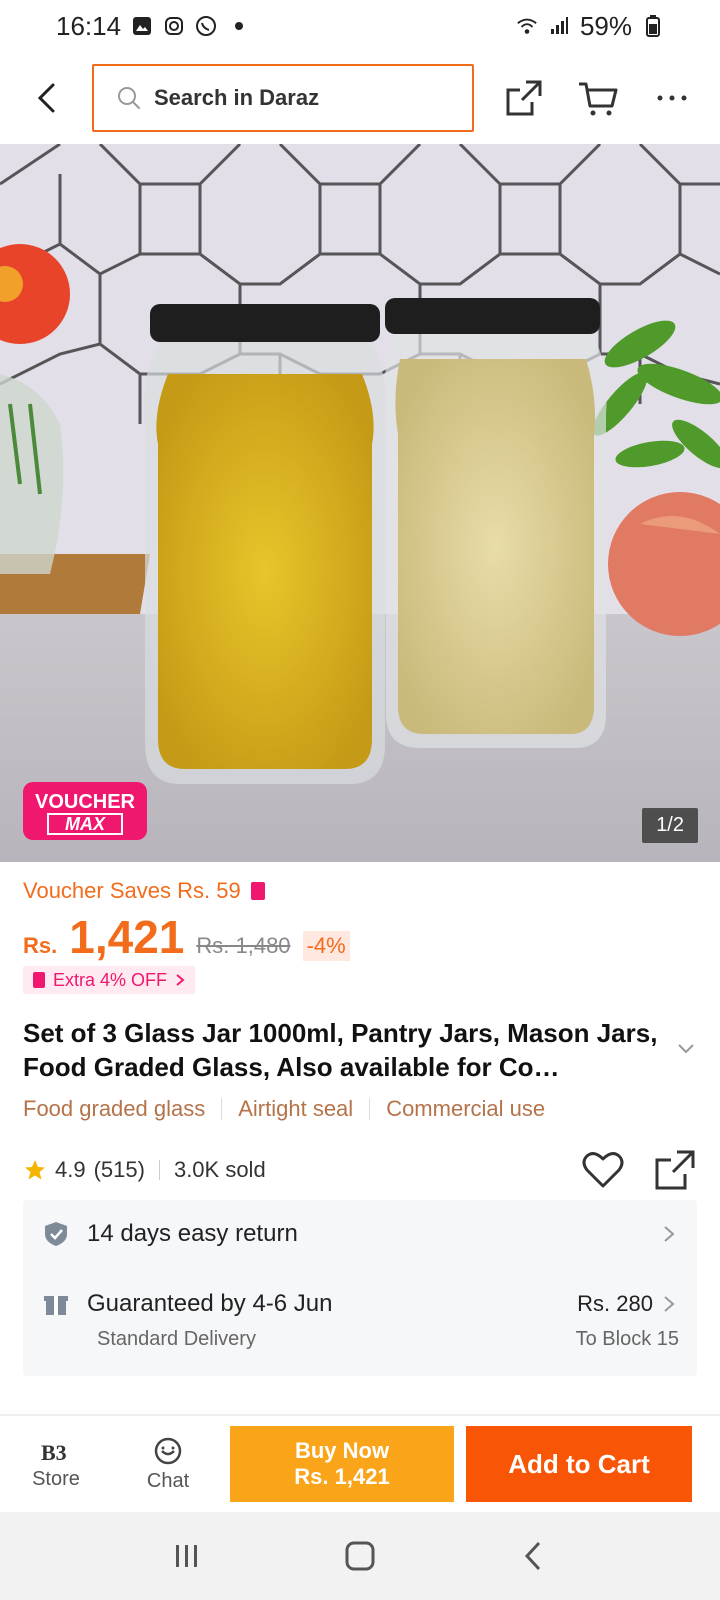 Image resolution: width=720 pixels, height=1600 pixels. I want to click on shield-icon, so click(56, 1234).